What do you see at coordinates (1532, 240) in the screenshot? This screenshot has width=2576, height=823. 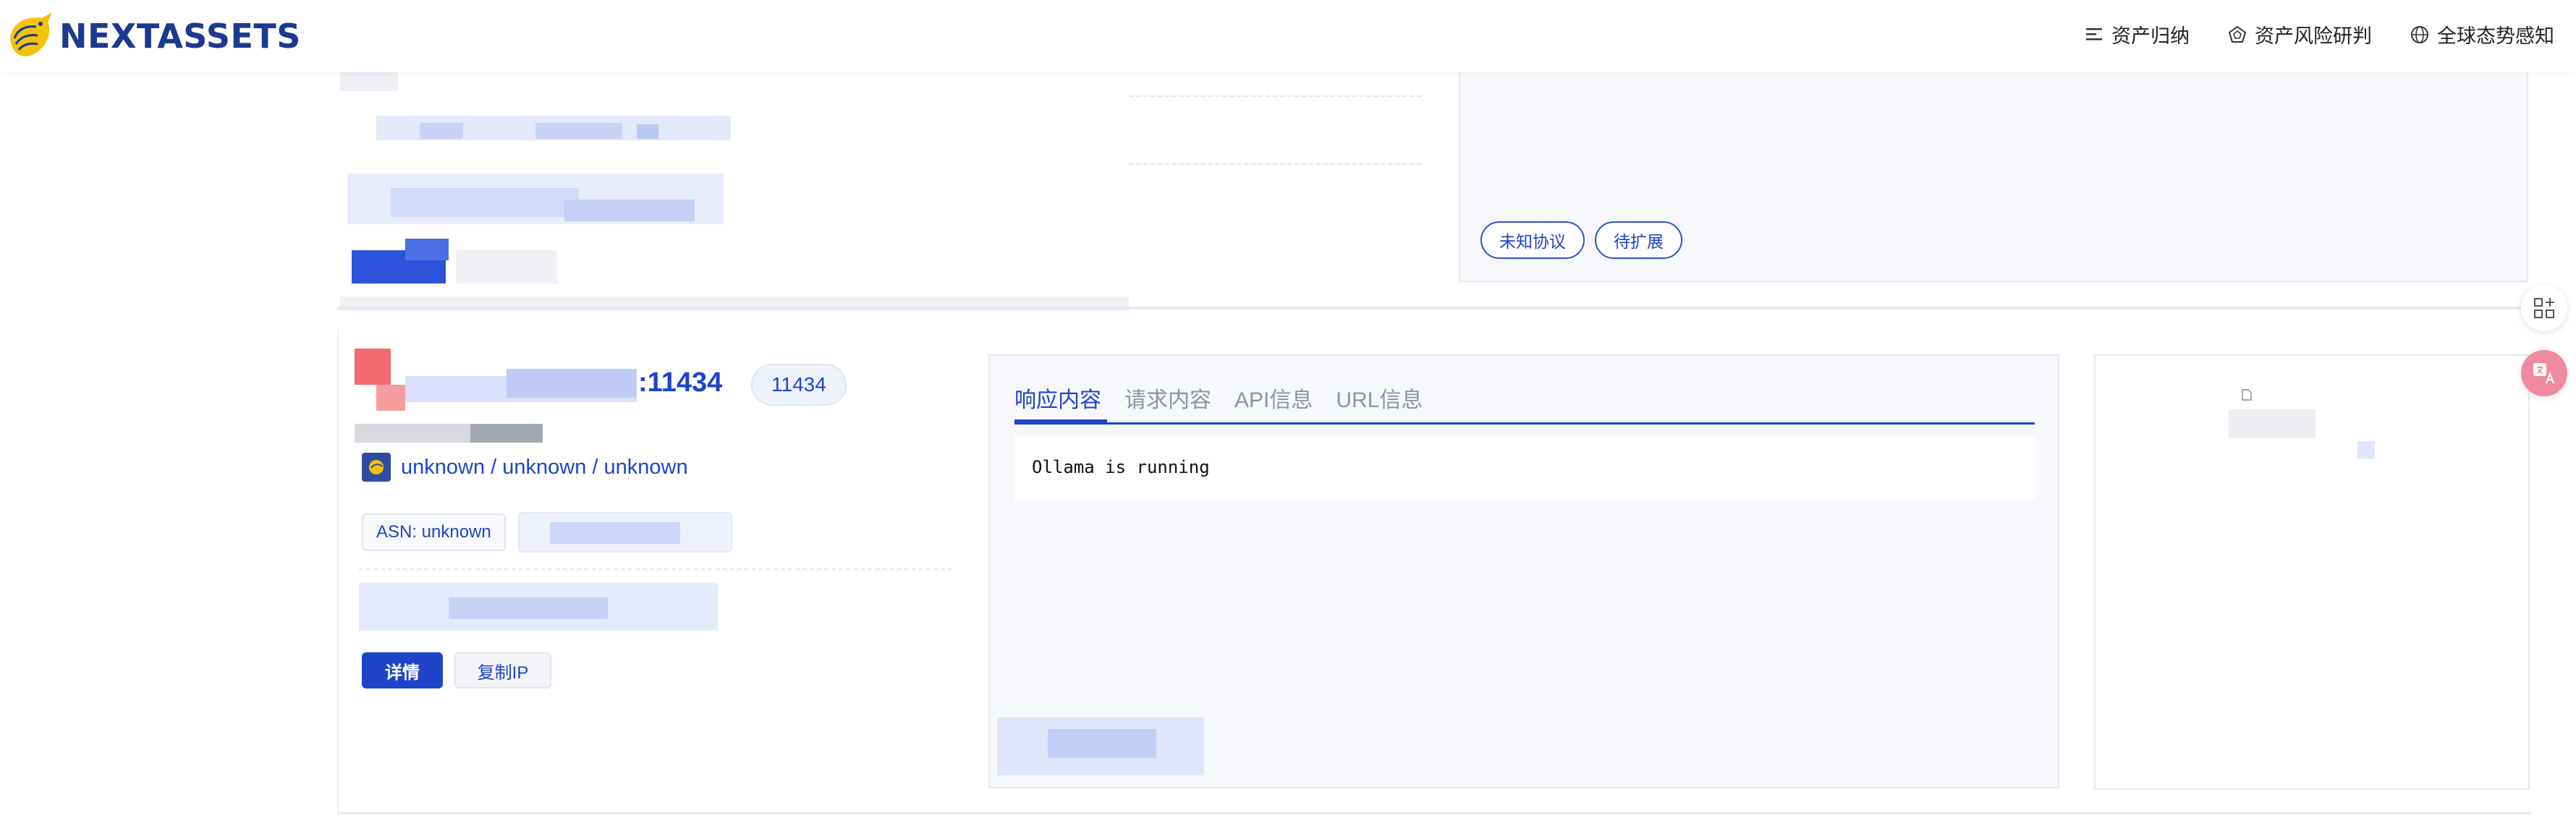 I see `tag-unknown-protocol: 未知协议` at bounding box center [1532, 240].